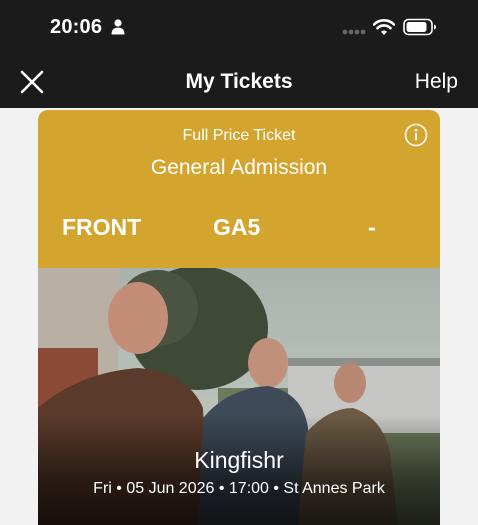  I want to click on seat-info: FRONT GA5 -, so click(239, 229).